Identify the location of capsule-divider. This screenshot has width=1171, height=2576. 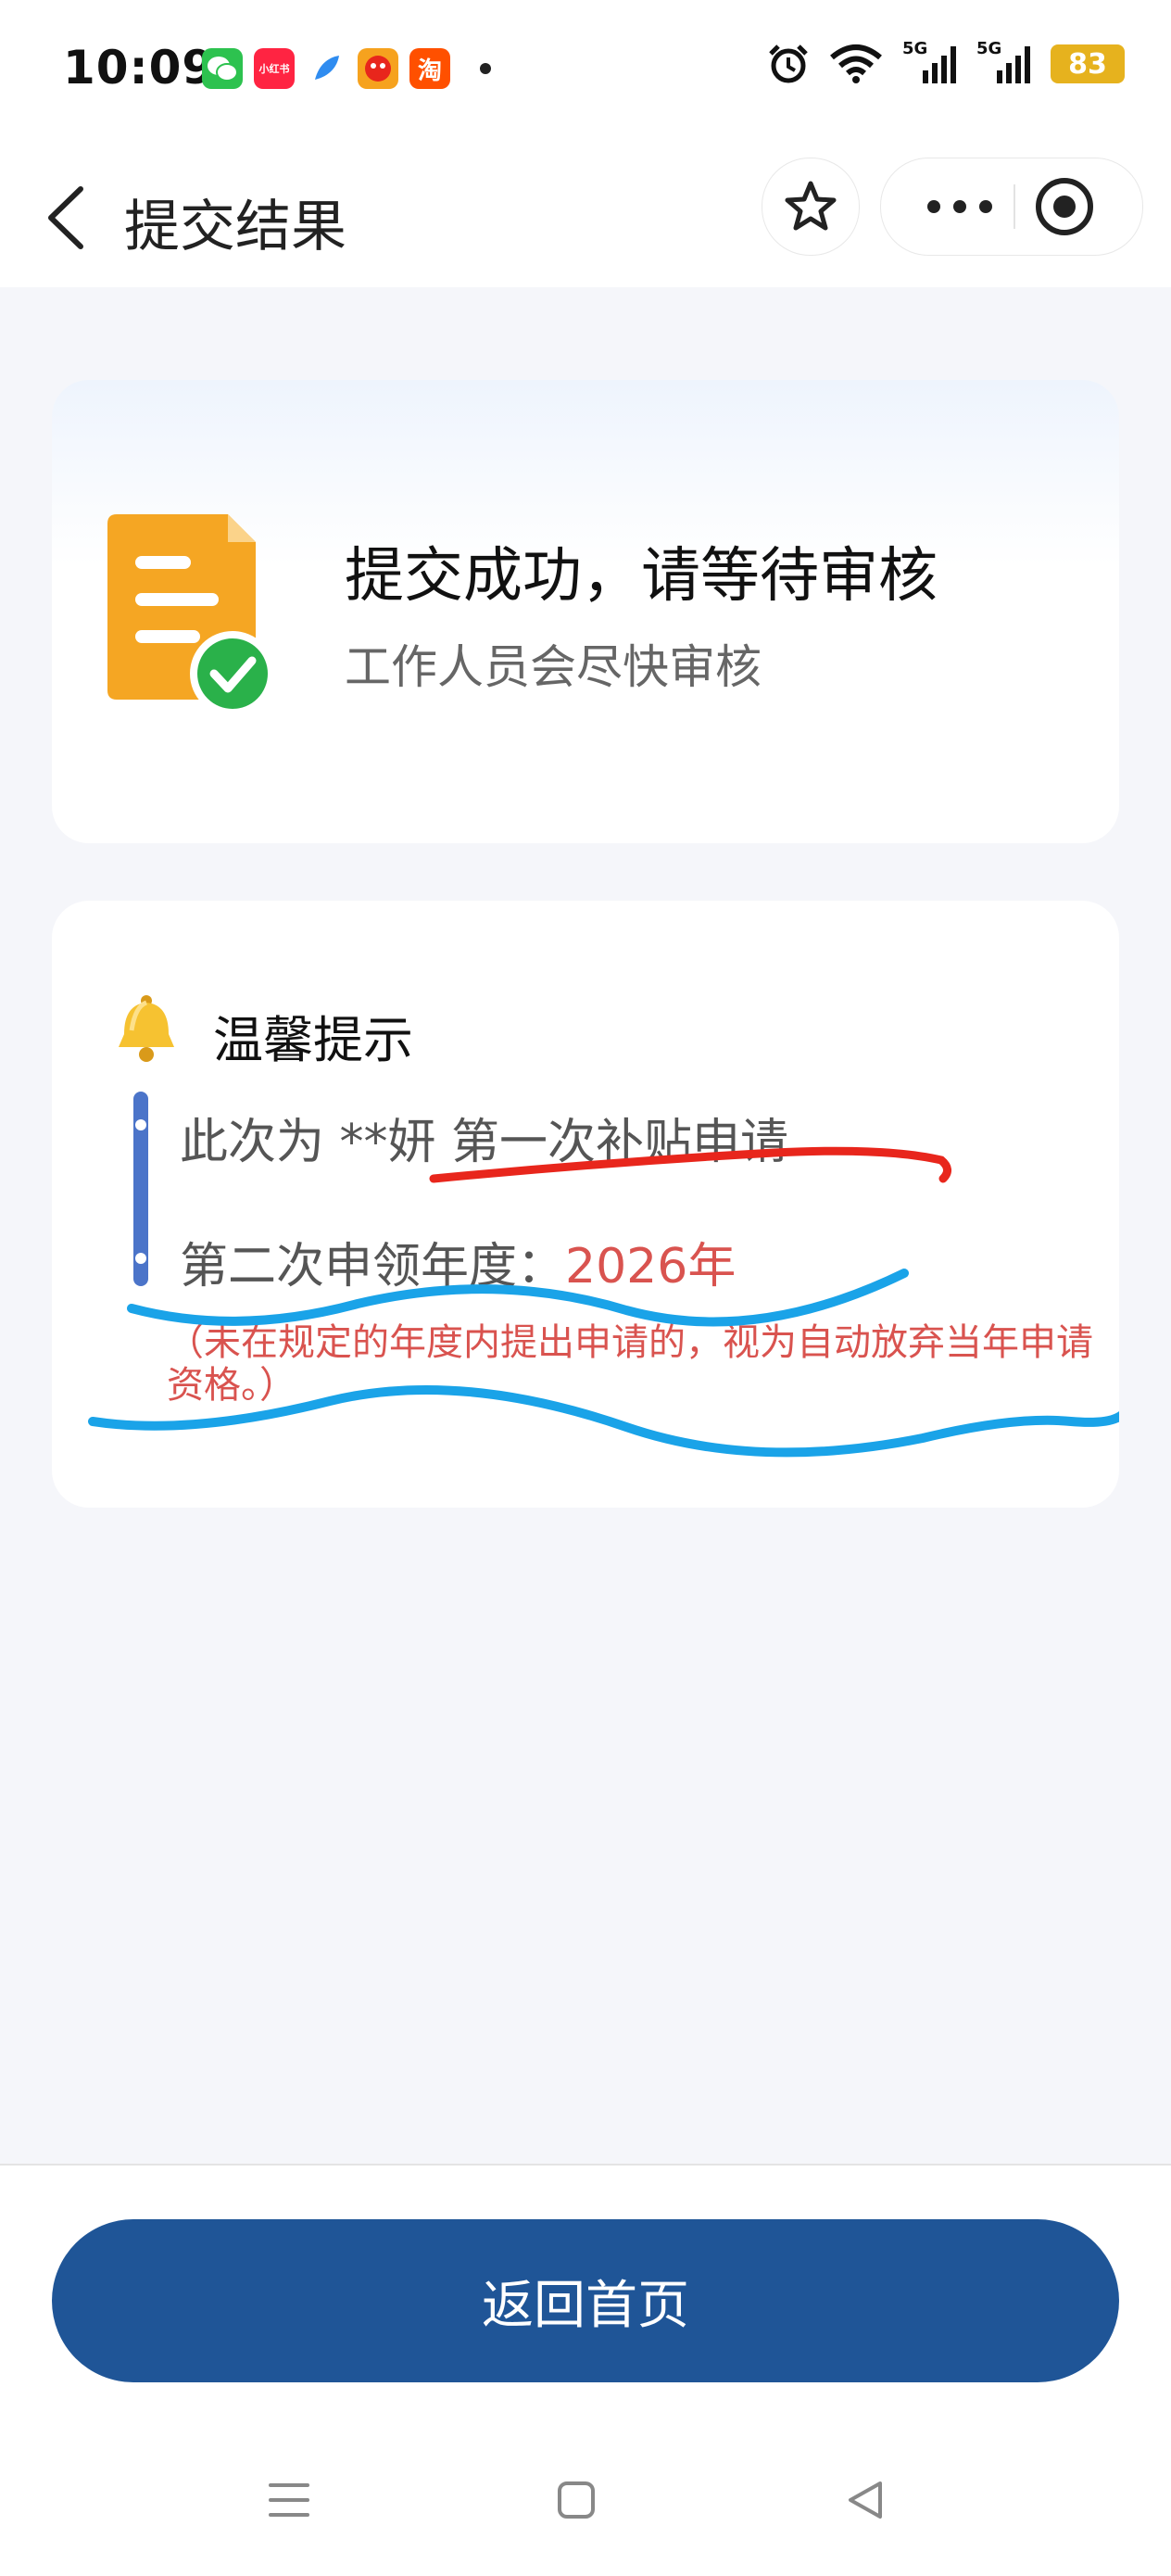
(1014, 206).